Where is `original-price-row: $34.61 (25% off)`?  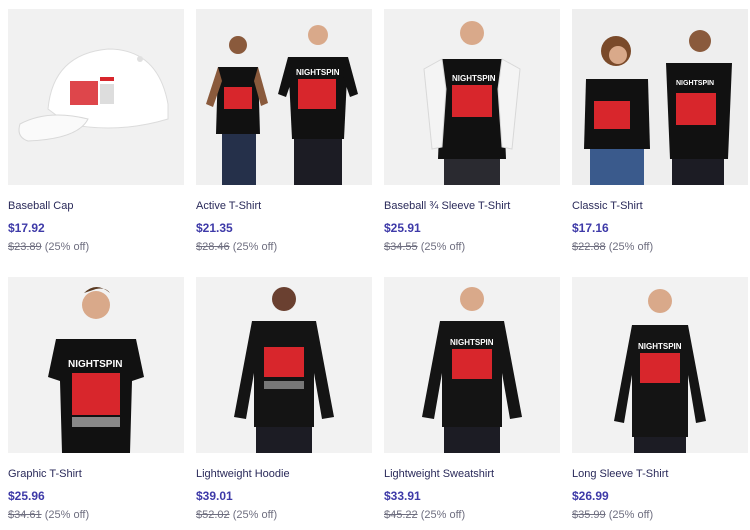
original-price-row: $34.61 (25% off) is located at coordinates (48, 515).